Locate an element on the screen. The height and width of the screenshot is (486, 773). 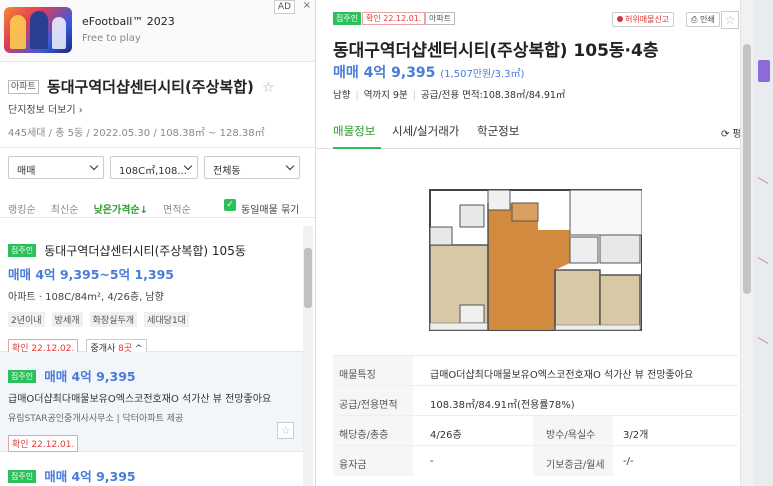
row-key: 기보증금/월세 is located at coordinates (573, 461).